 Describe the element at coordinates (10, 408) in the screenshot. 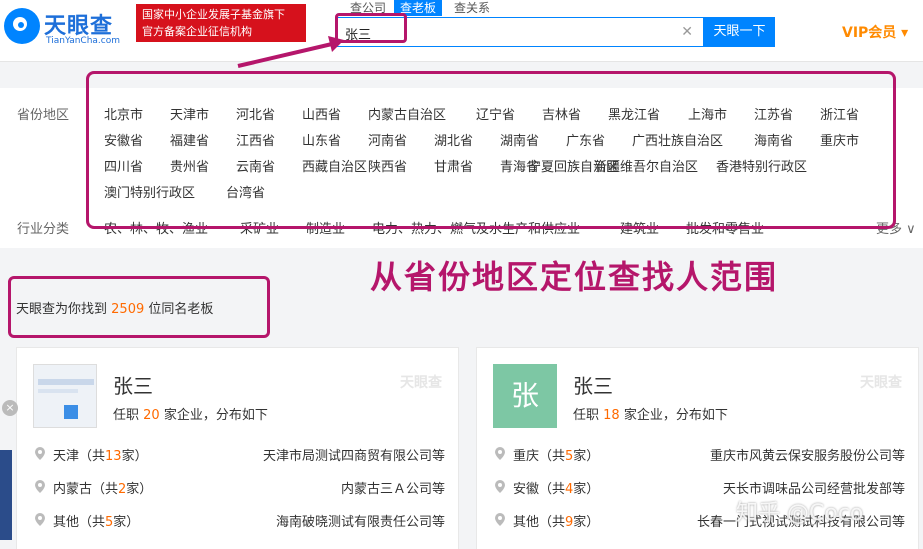

I see `close-icon: ×` at that location.